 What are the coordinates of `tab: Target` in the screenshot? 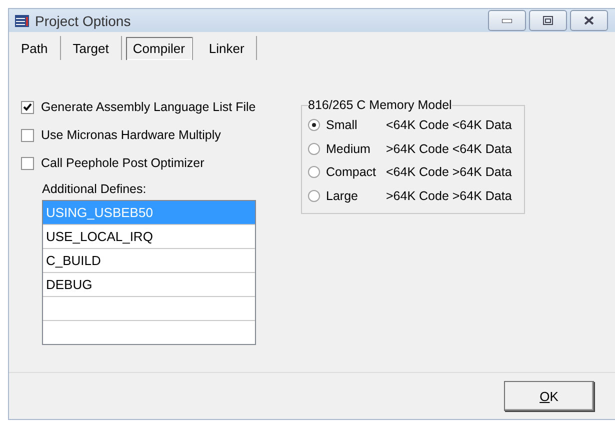 It's located at (91, 48).